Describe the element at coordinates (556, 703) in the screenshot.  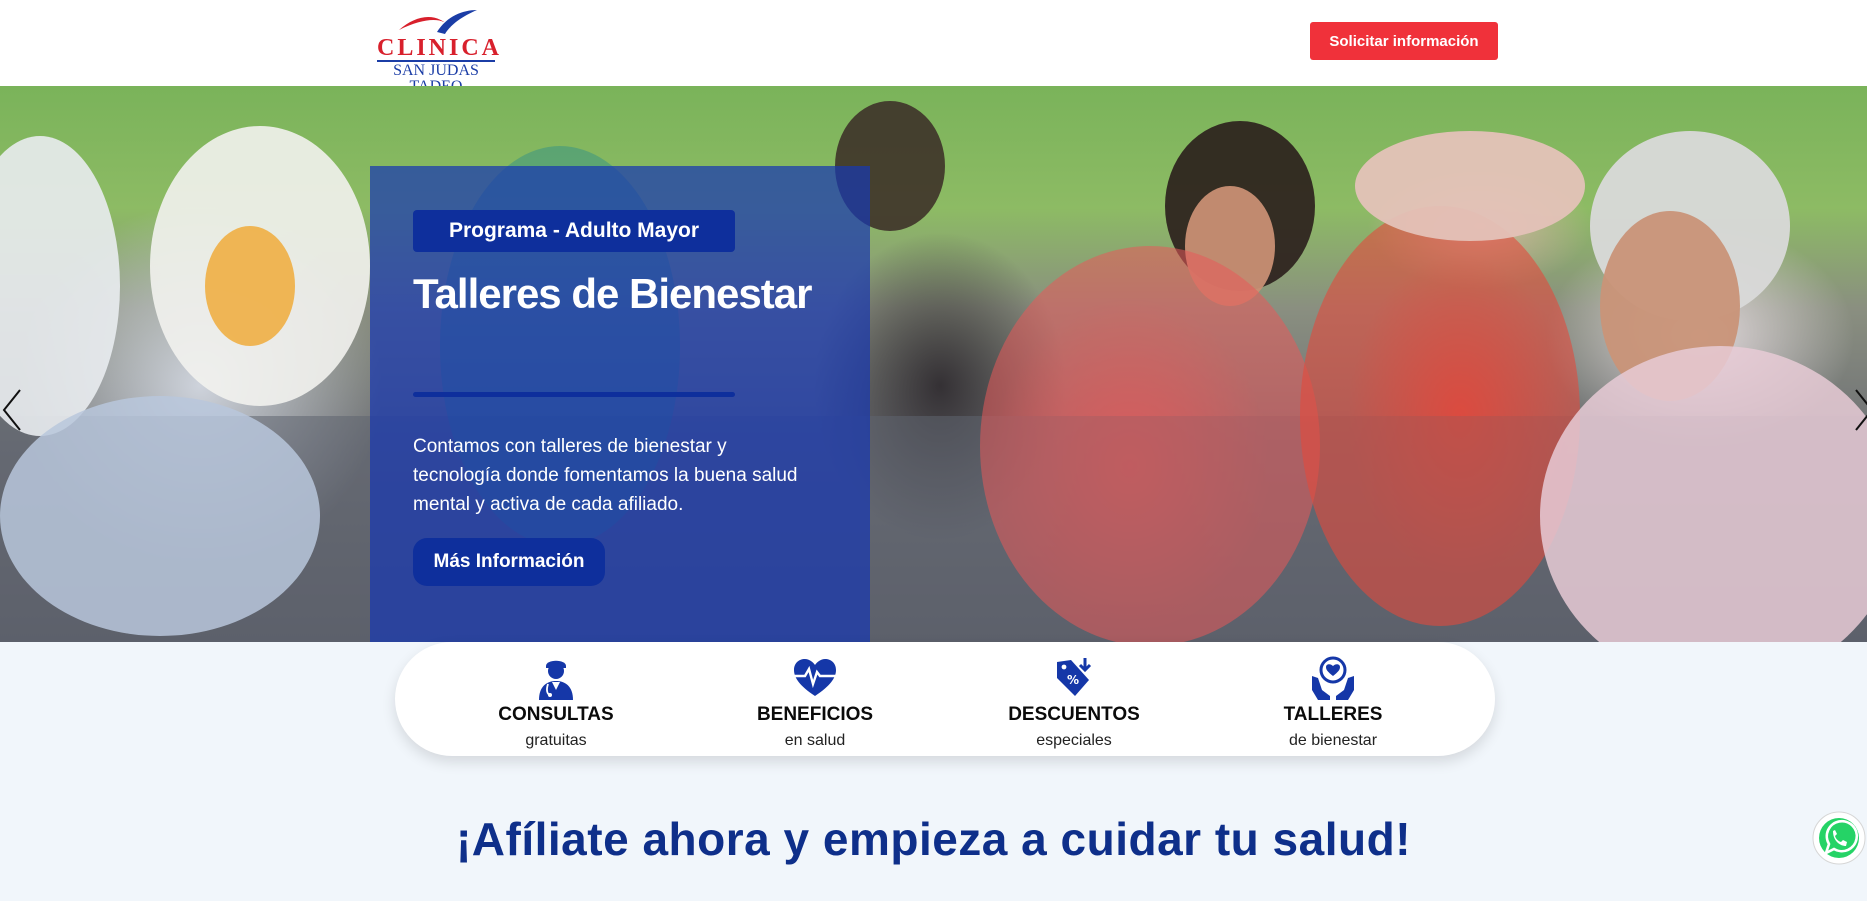
I see `feature-consultas: CONSULTAS gratuitas` at that location.